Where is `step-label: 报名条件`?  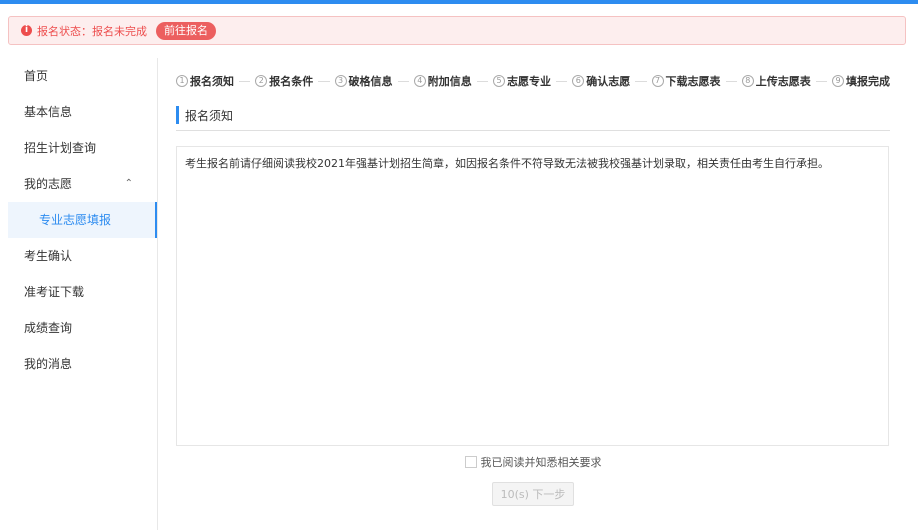
step-label: 报名条件 is located at coordinates (291, 81).